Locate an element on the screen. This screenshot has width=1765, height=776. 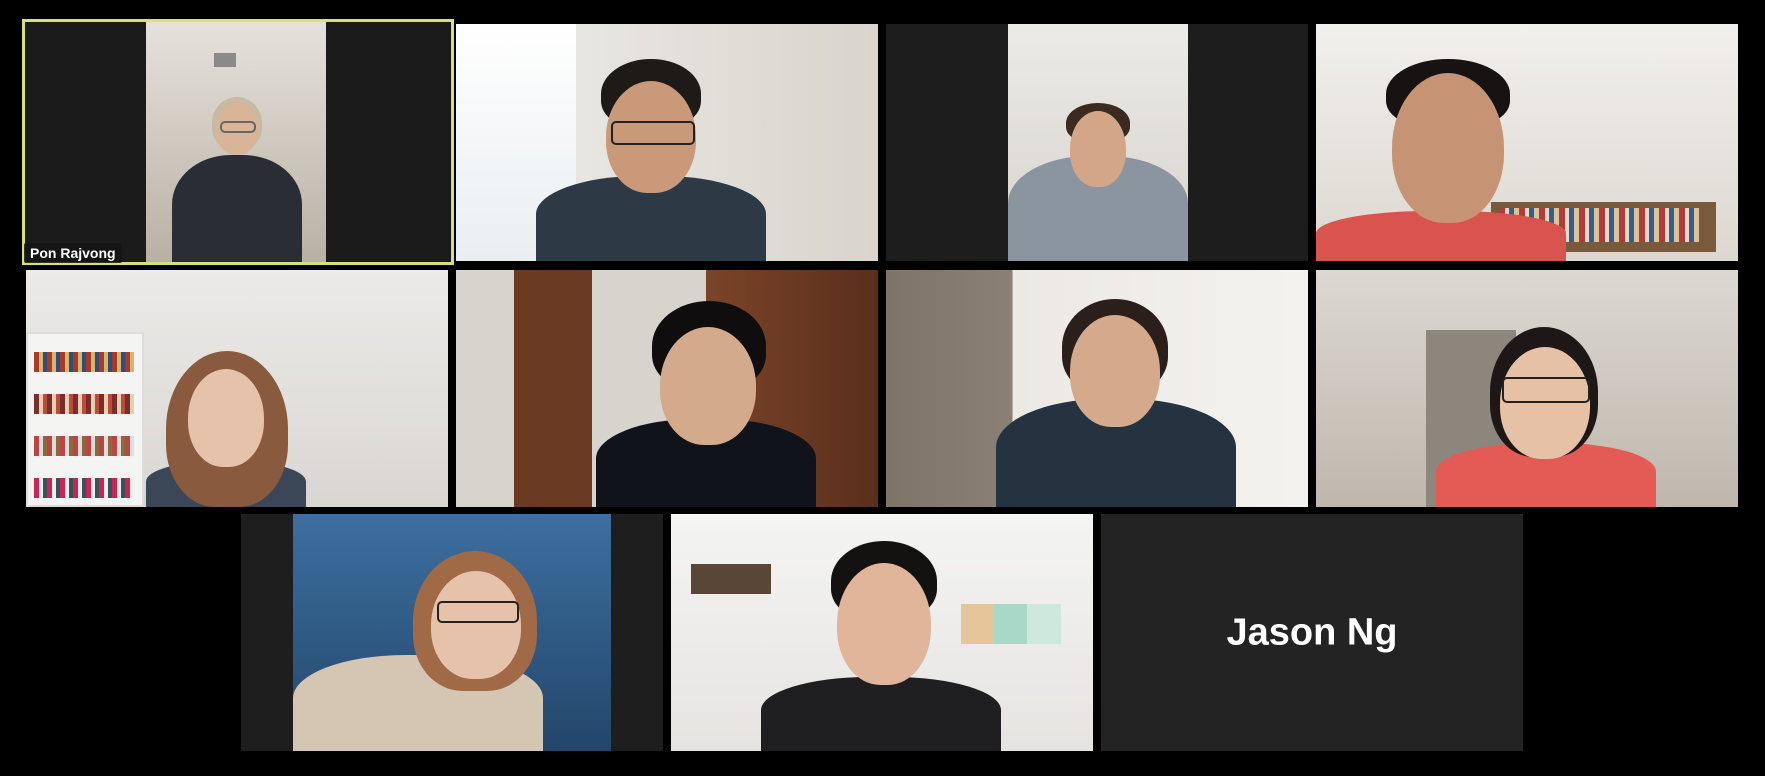
letterbox-right is located at coordinates (390, 142).